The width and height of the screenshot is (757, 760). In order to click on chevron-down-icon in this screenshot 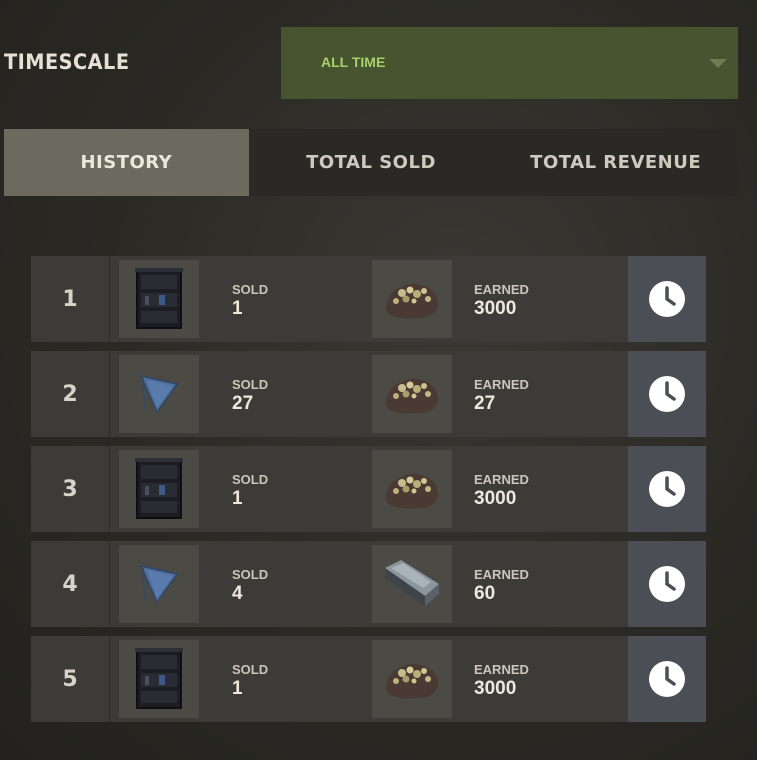, I will do `click(718, 63)`.